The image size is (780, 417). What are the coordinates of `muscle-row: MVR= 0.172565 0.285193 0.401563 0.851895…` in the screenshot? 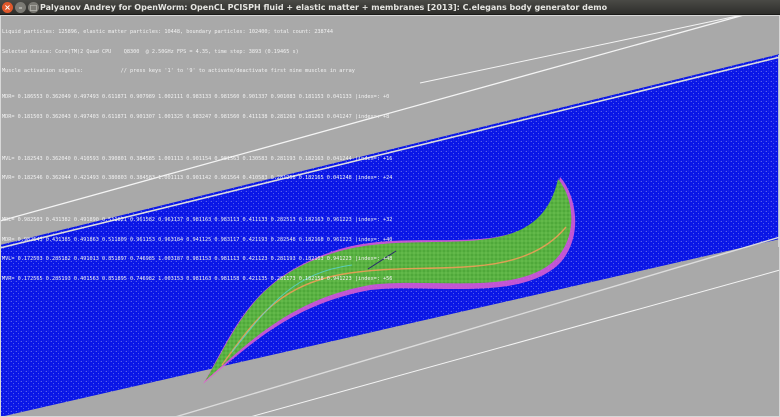 It's located at (197, 278).